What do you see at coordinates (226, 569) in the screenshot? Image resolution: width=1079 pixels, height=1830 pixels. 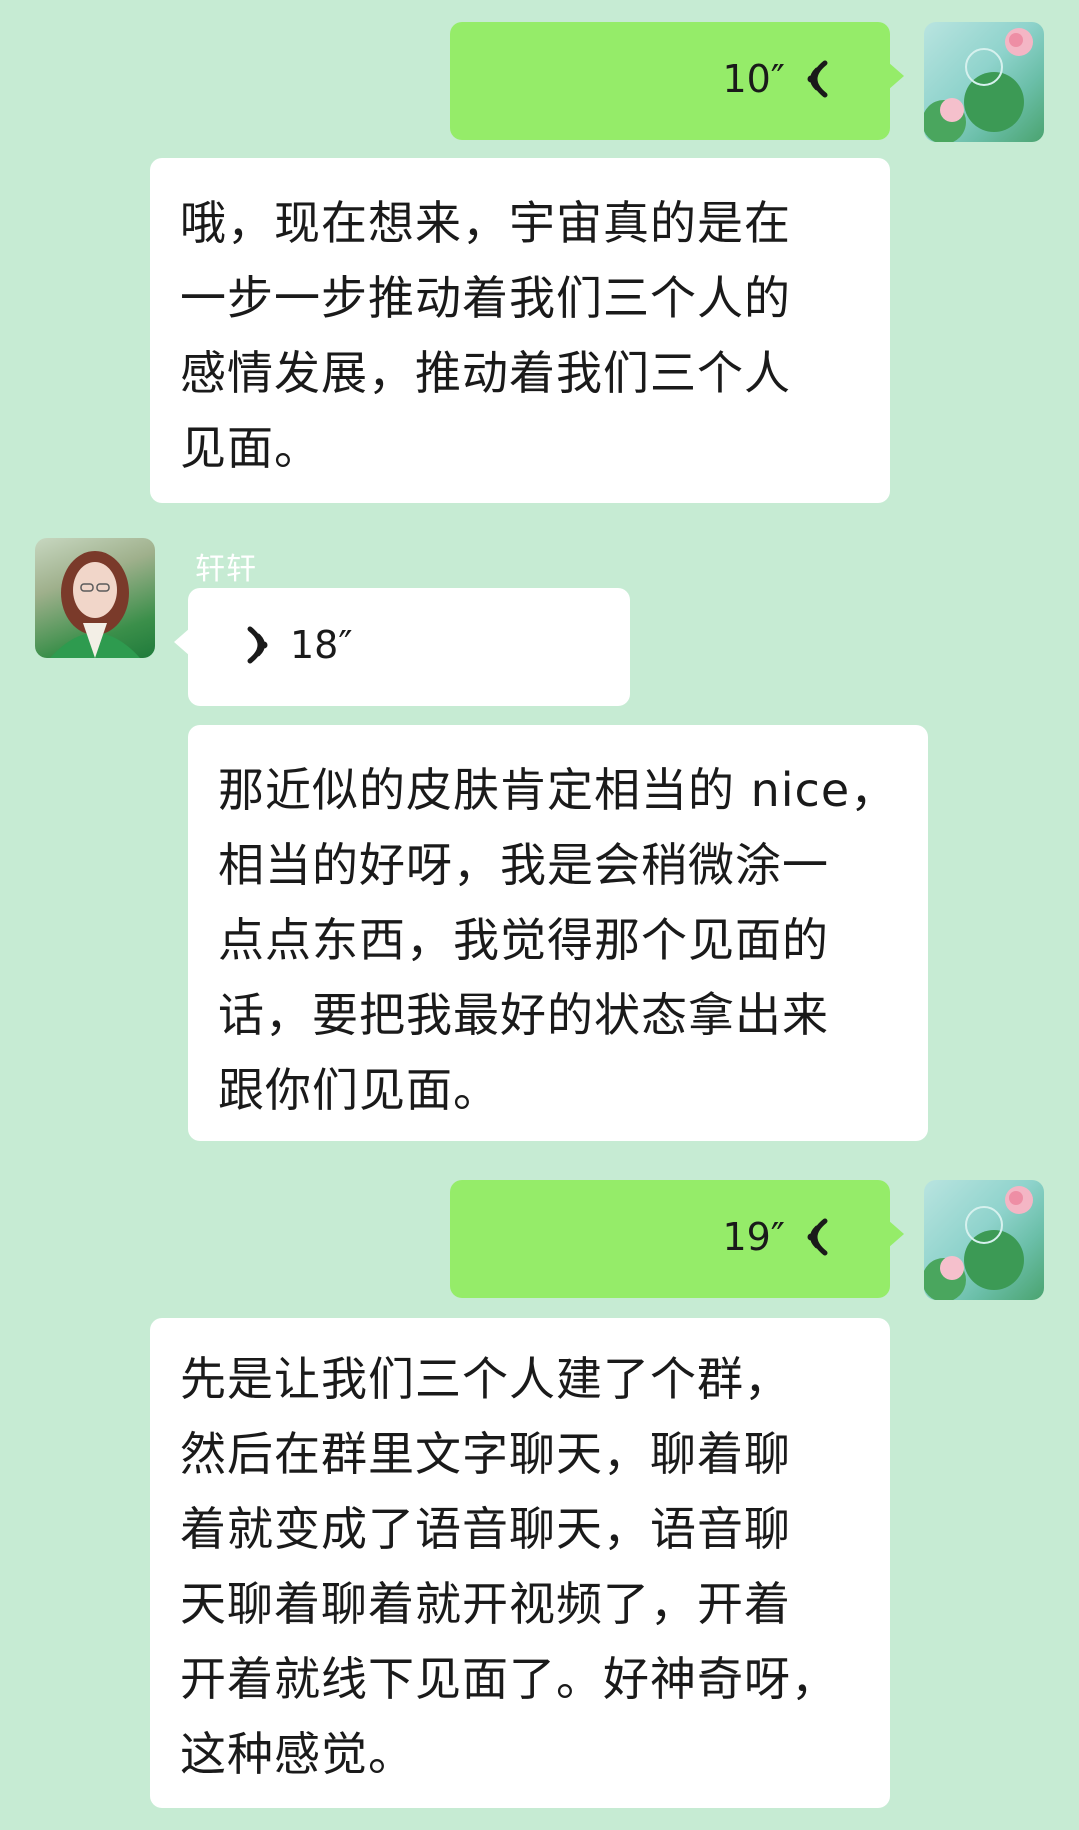 I see `sender-name: 轩轩` at bounding box center [226, 569].